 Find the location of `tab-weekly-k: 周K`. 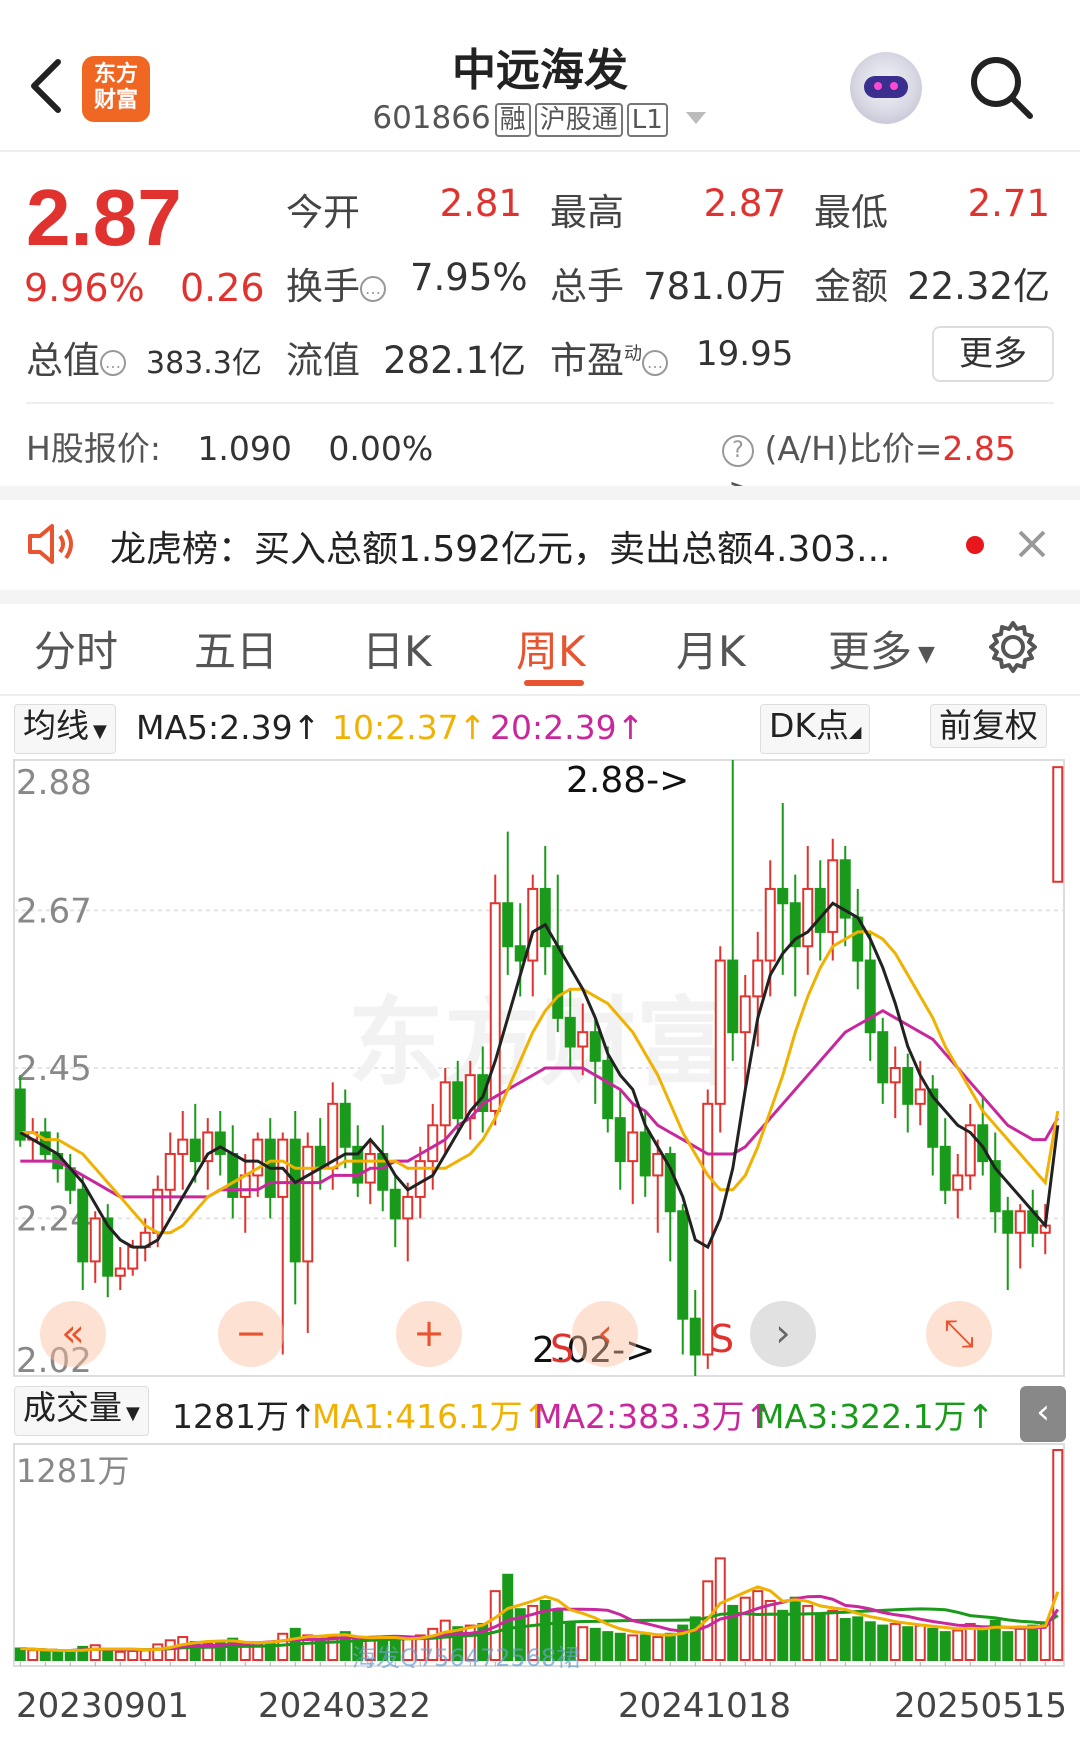

tab-weekly-k: 周K is located at coordinates (551, 648).